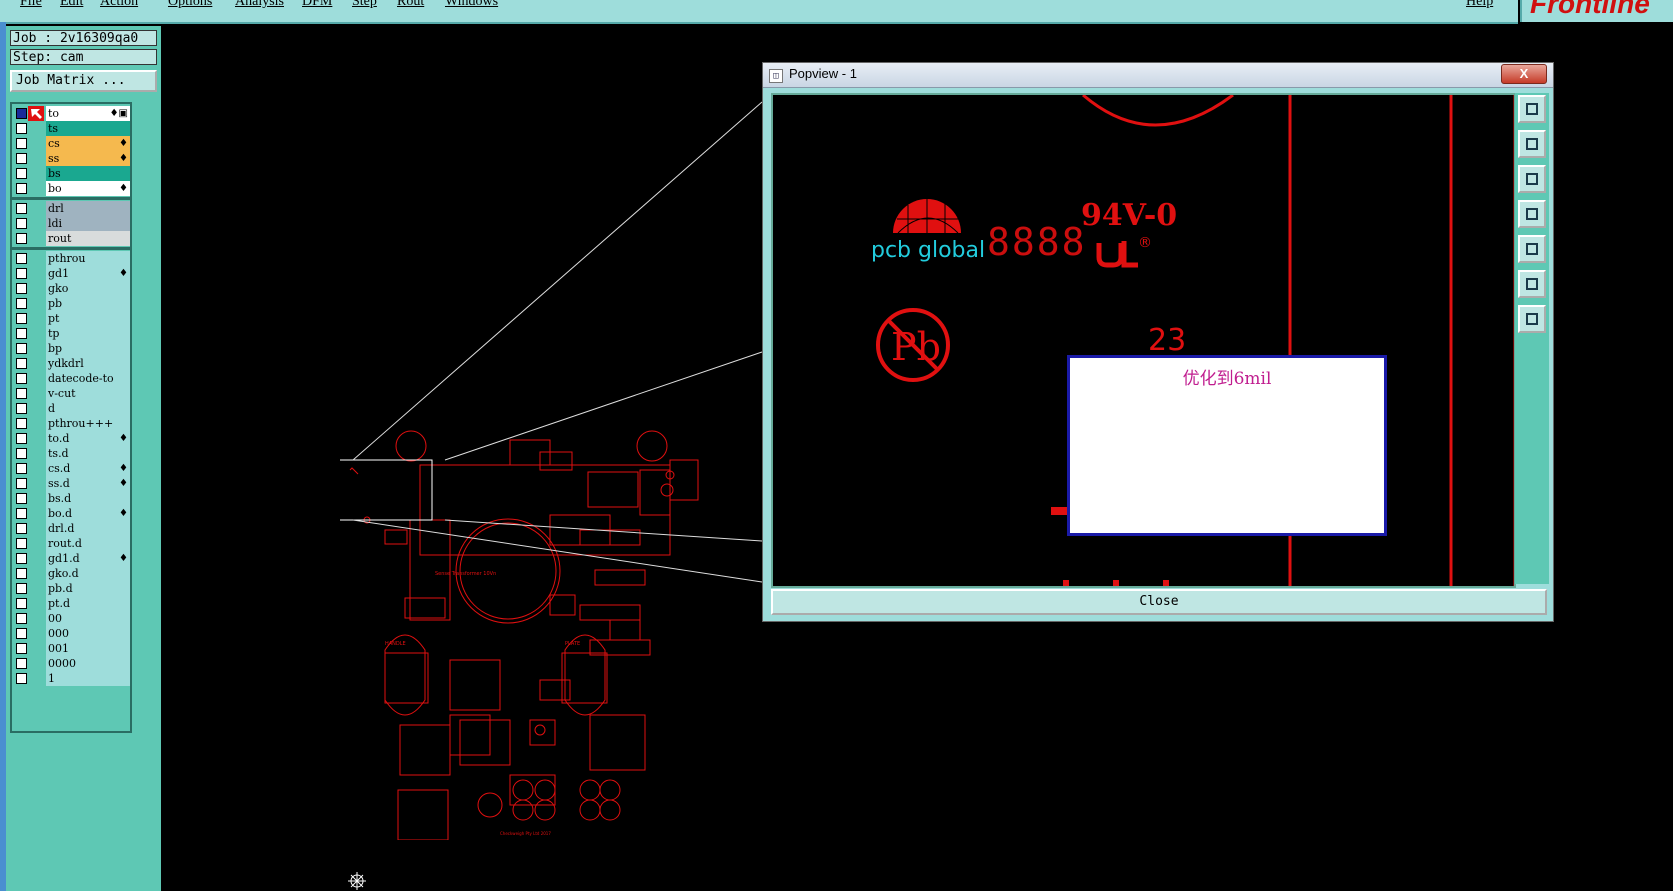 This screenshot has width=1673, height=891. What do you see at coordinates (88, 513) in the screenshot?
I see `layer-name: bo.d ♦` at bounding box center [88, 513].